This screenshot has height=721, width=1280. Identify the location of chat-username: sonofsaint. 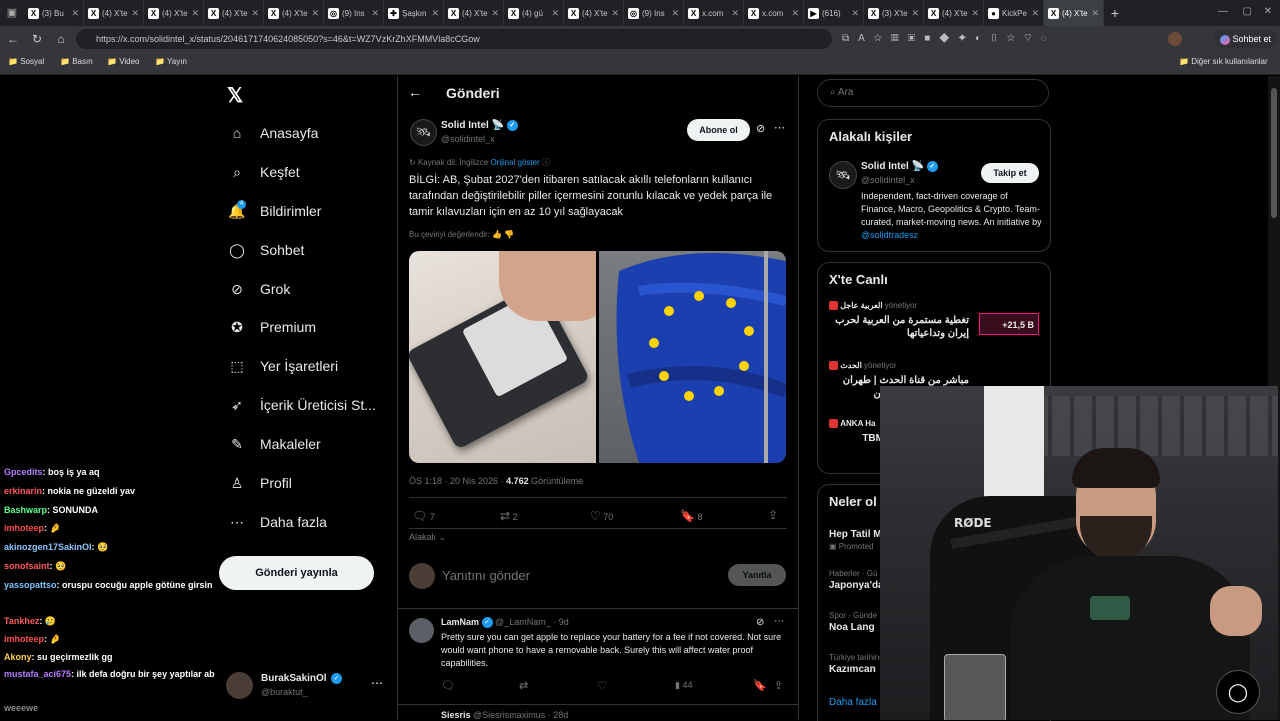
(27, 566).